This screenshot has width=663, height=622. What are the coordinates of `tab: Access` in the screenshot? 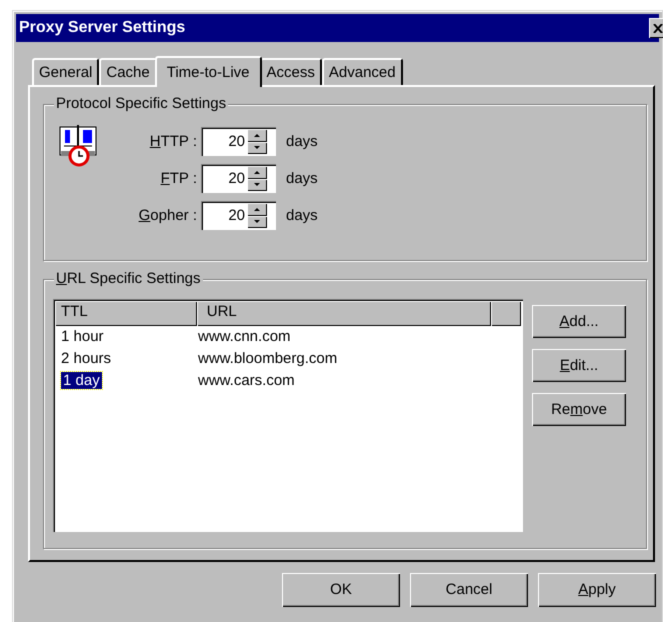 It's located at (291, 71).